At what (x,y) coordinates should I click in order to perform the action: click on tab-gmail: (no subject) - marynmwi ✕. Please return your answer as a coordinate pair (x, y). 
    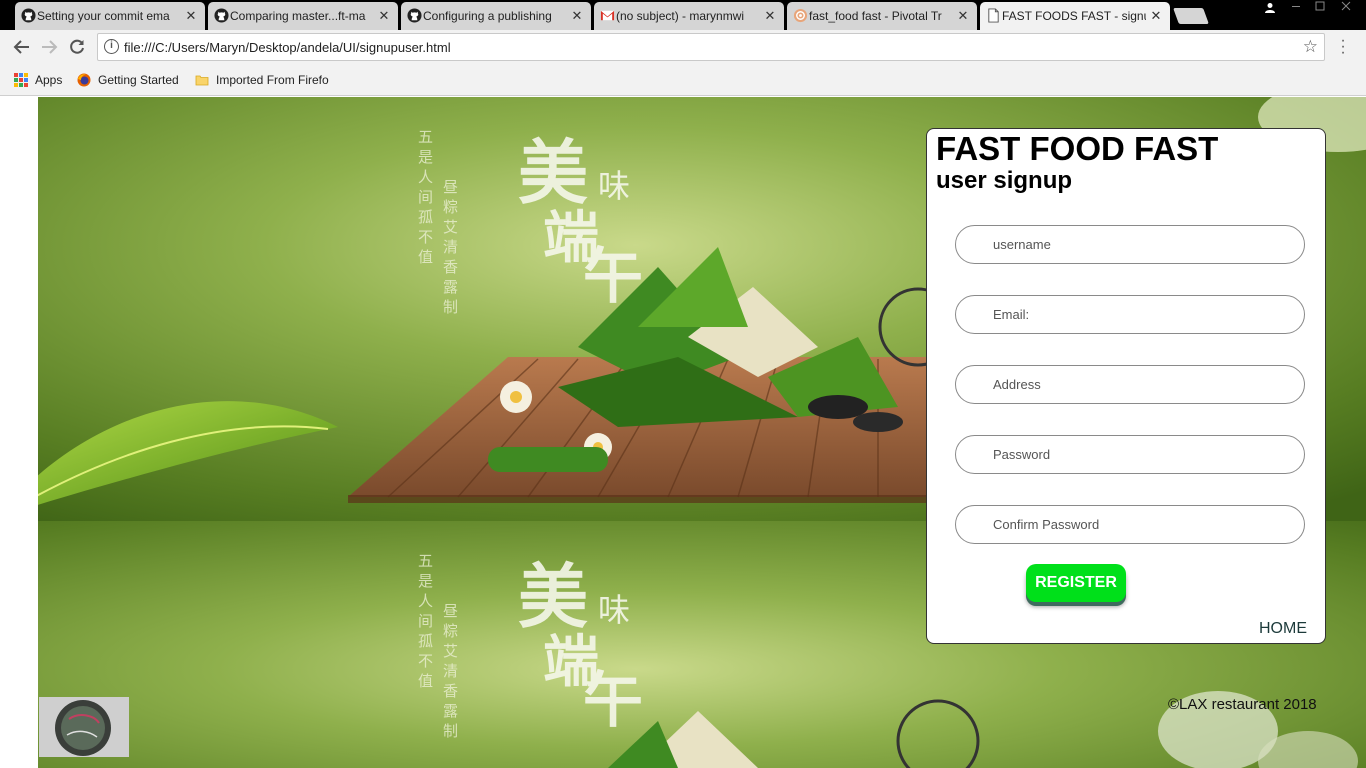
    Looking at the image, I should click on (689, 16).